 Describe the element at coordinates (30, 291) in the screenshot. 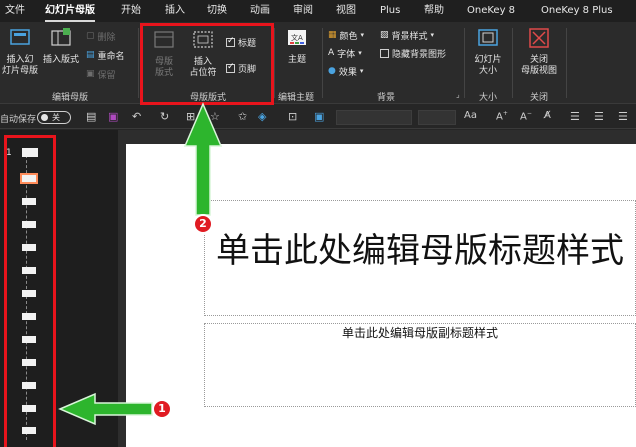

I see `annotation-box-thumbnails` at that location.